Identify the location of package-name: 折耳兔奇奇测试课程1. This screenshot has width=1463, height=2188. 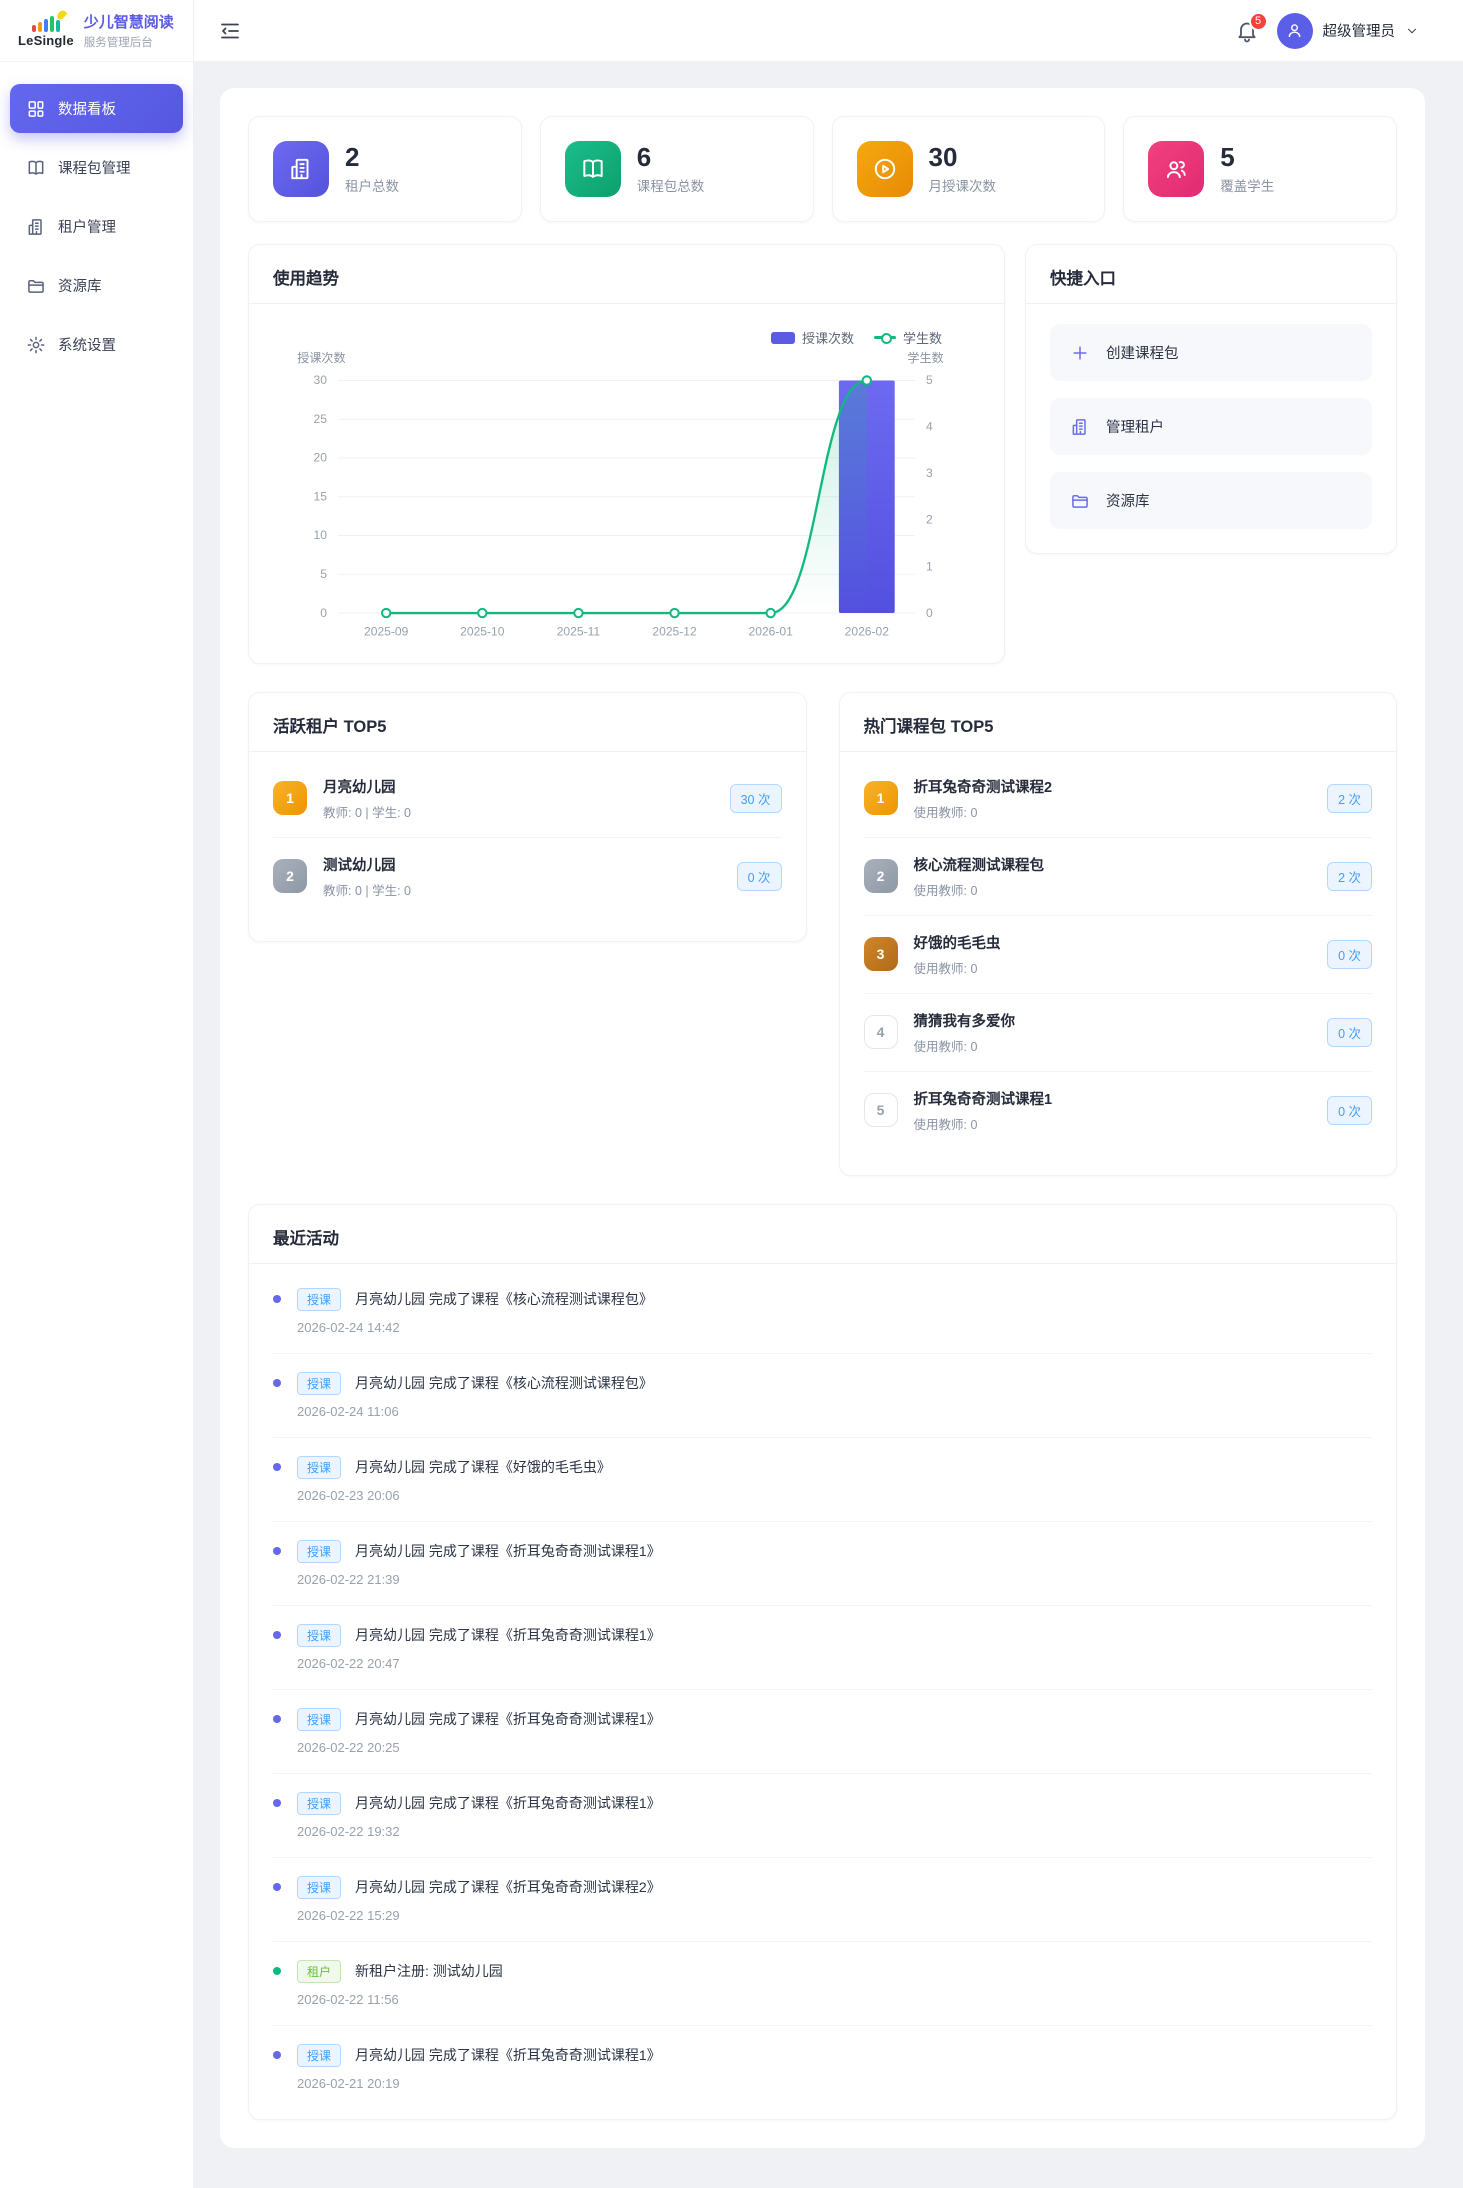
(983, 1099).